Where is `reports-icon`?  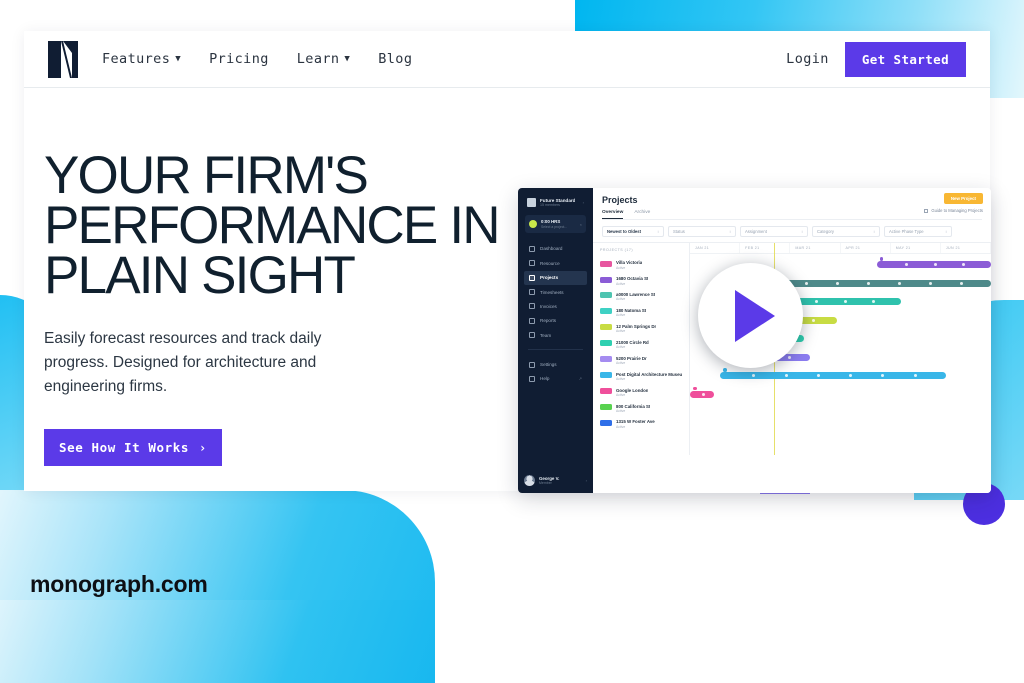
reports-icon is located at coordinates (532, 320).